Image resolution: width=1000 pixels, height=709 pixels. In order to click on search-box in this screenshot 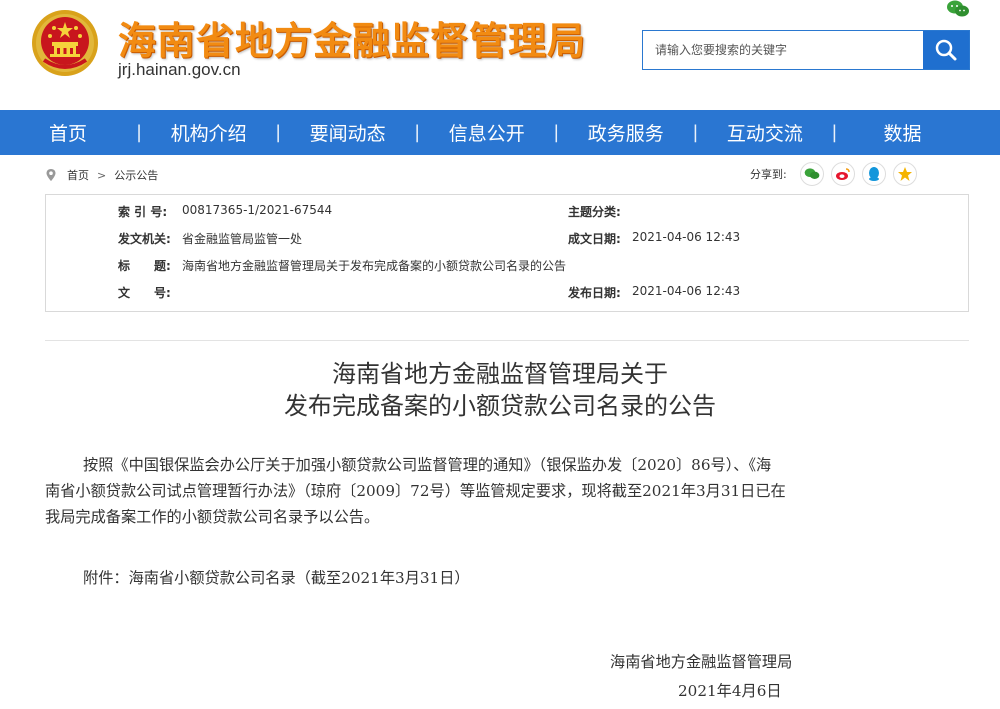, I will do `click(806, 50)`.